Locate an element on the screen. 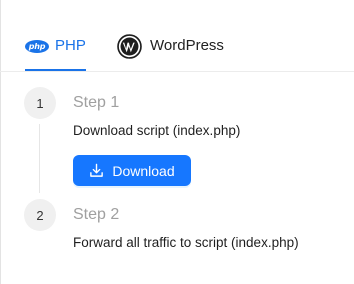 This screenshot has width=354, height=284. step-2-title: Step 2 is located at coordinates (96, 214).